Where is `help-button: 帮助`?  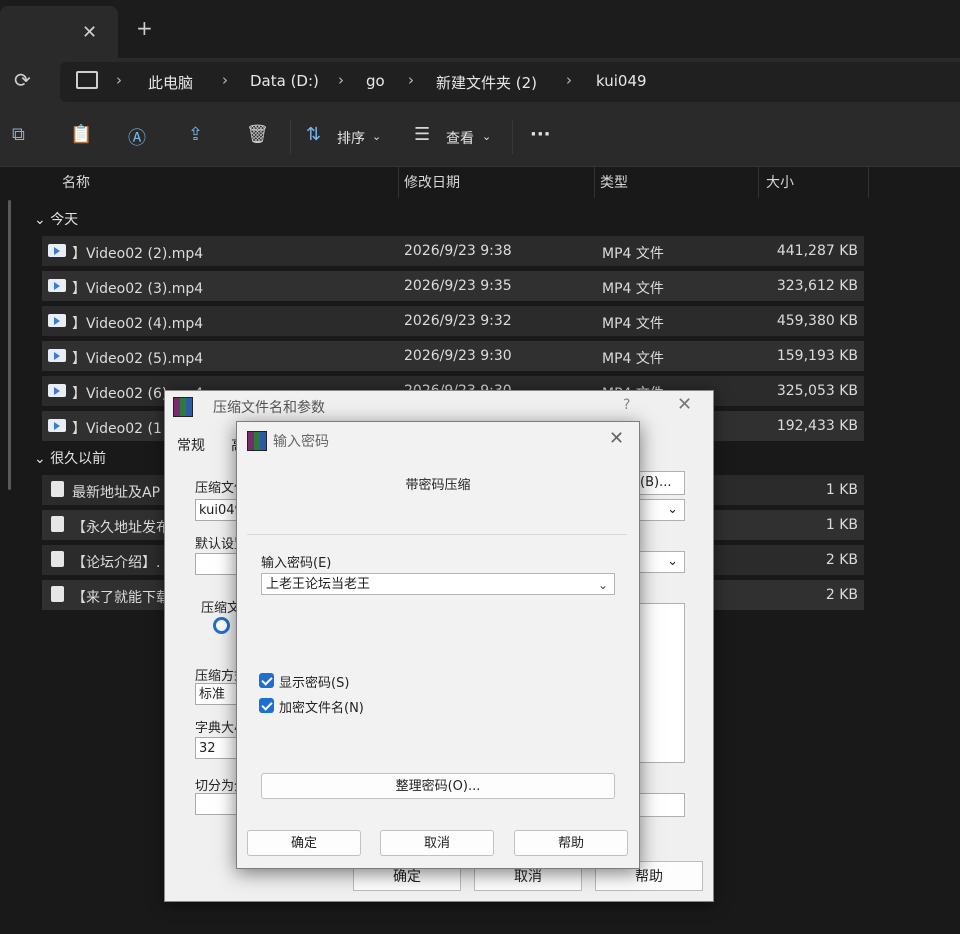 help-button: 帮助 is located at coordinates (571, 843).